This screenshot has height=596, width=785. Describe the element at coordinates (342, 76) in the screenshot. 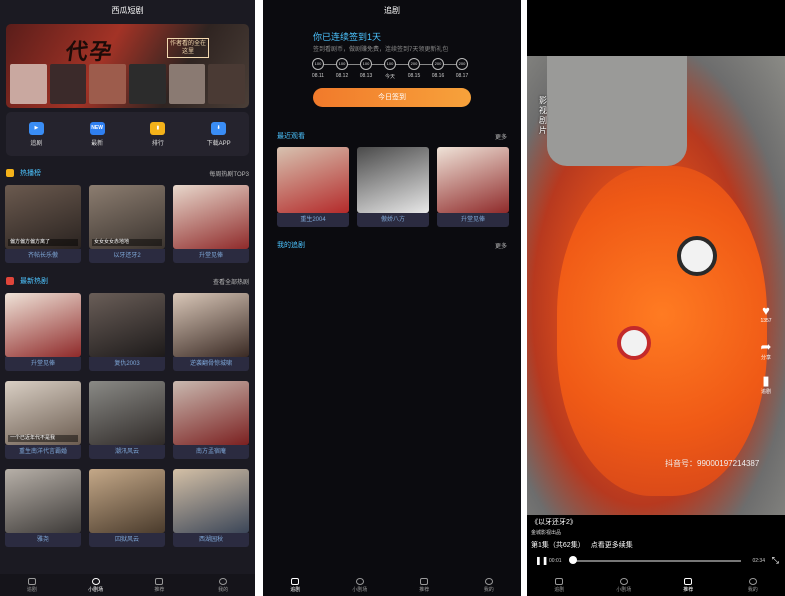

I see `day-date: 08.12` at that location.